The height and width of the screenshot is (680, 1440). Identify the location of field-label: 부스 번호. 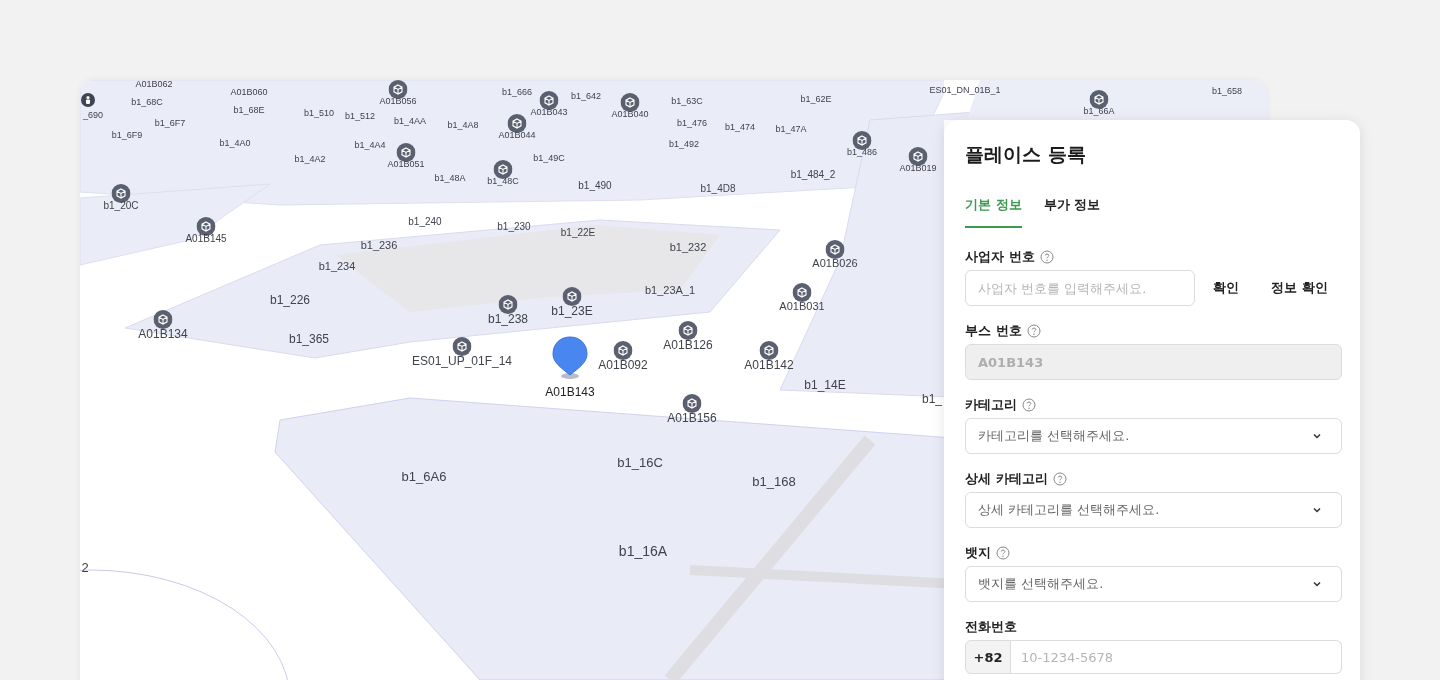
(993, 331).